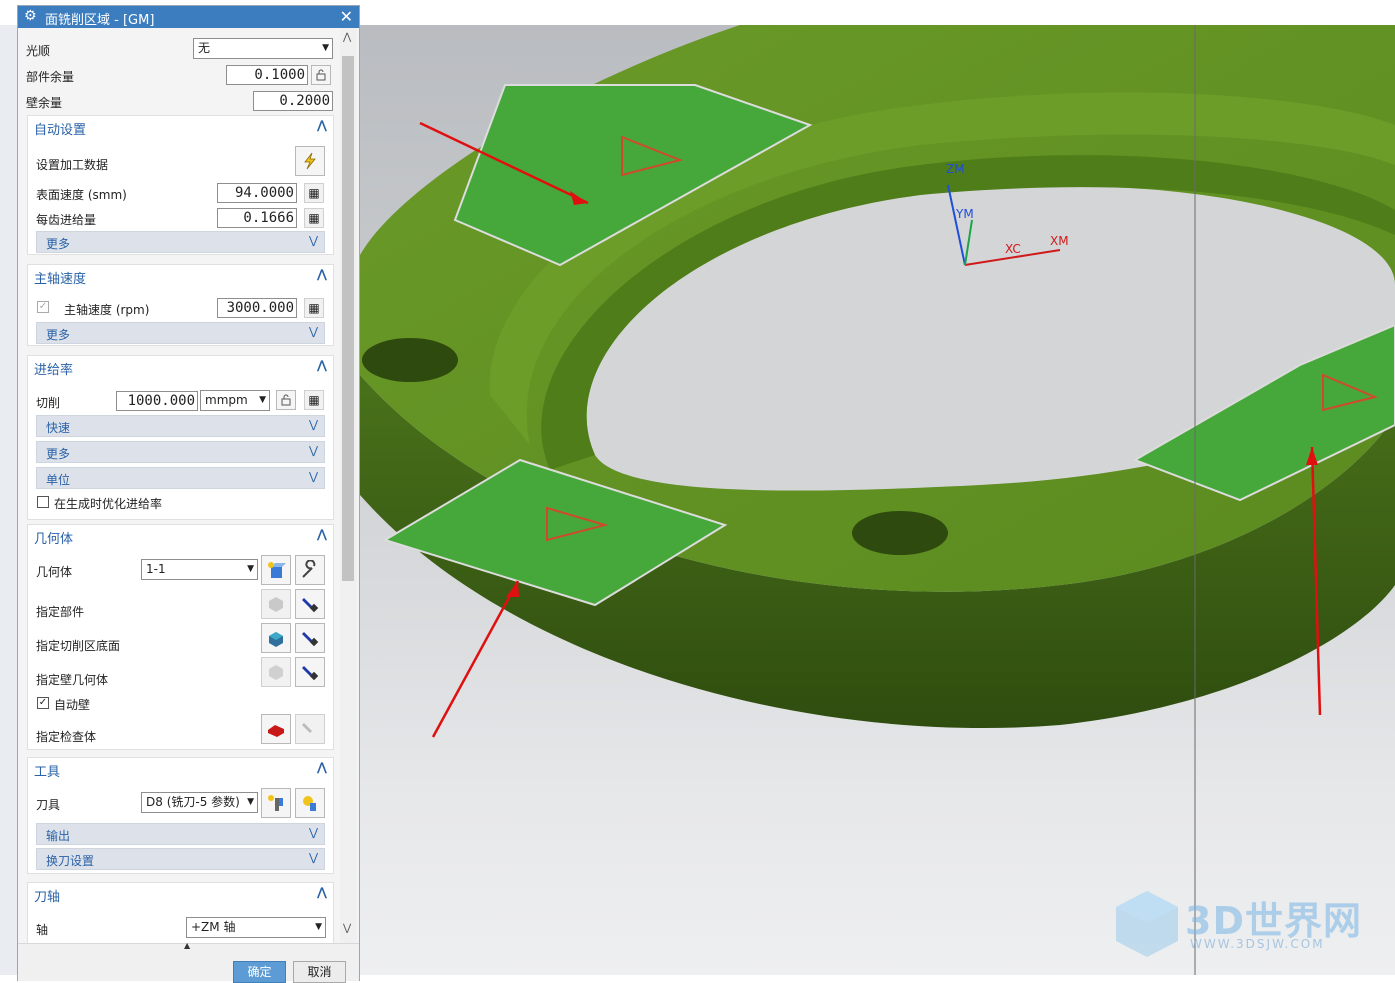 The image size is (1395, 983). I want to click on axis-value: +ZM 轴, so click(213, 927).